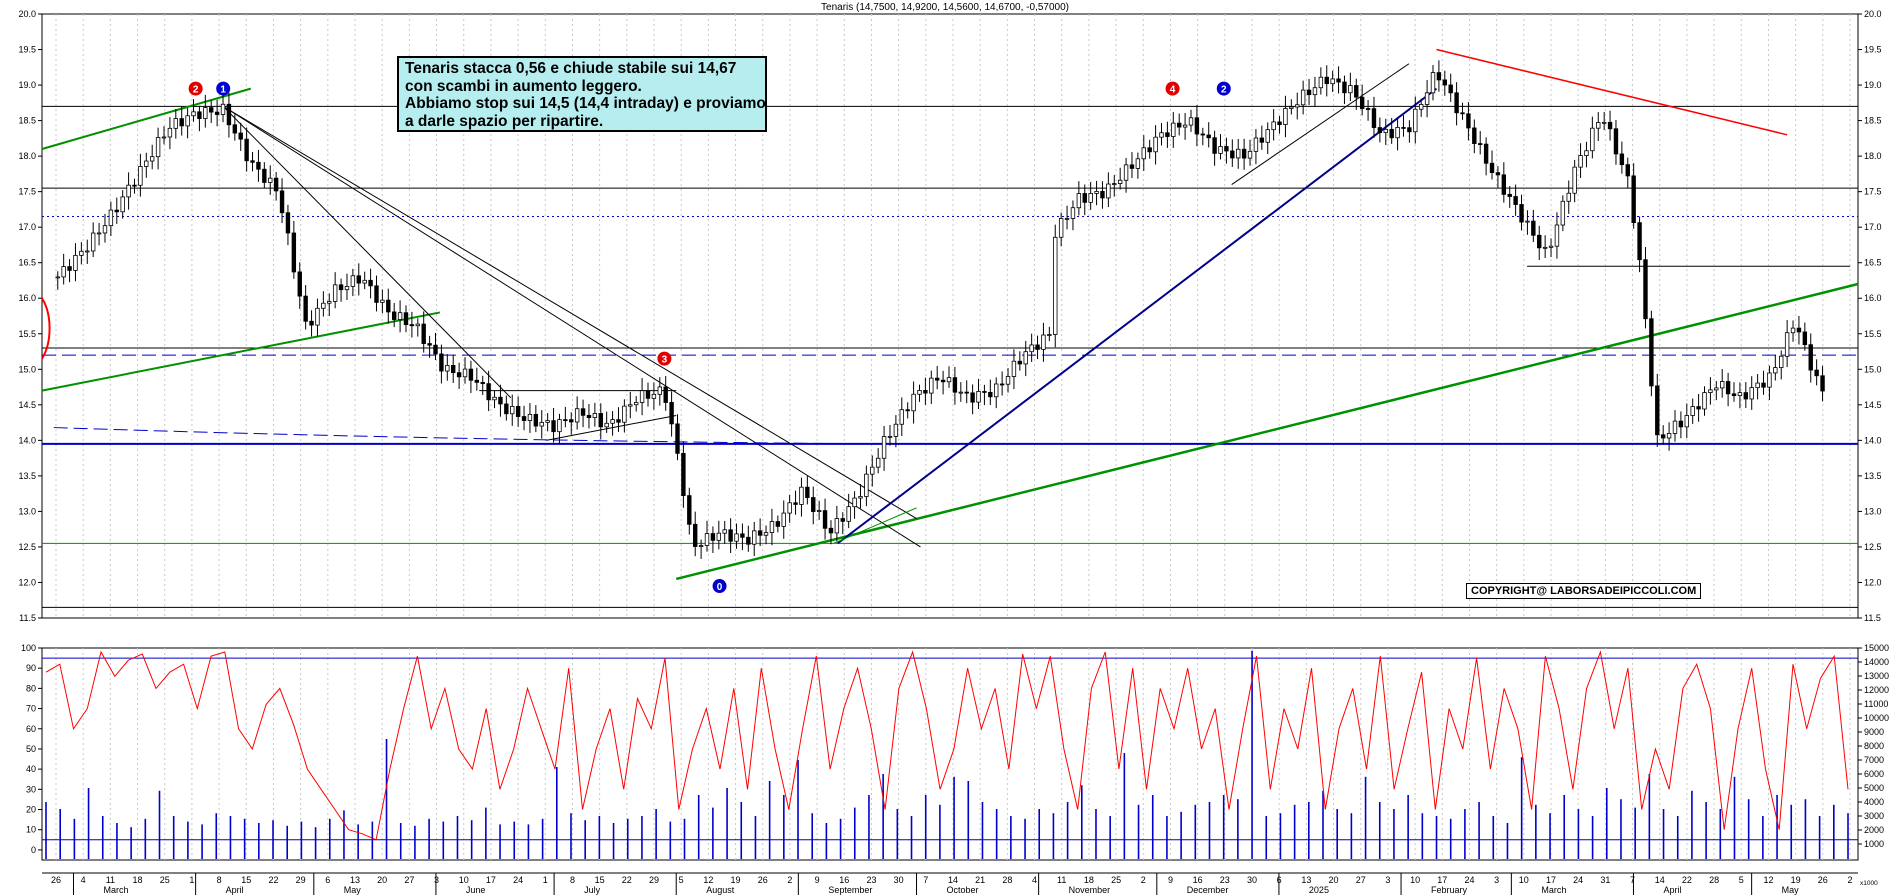 The height and width of the screenshot is (895, 1890). Describe the element at coordinates (1874, 746) in the screenshot. I see `volume-tick: 8000` at that location.